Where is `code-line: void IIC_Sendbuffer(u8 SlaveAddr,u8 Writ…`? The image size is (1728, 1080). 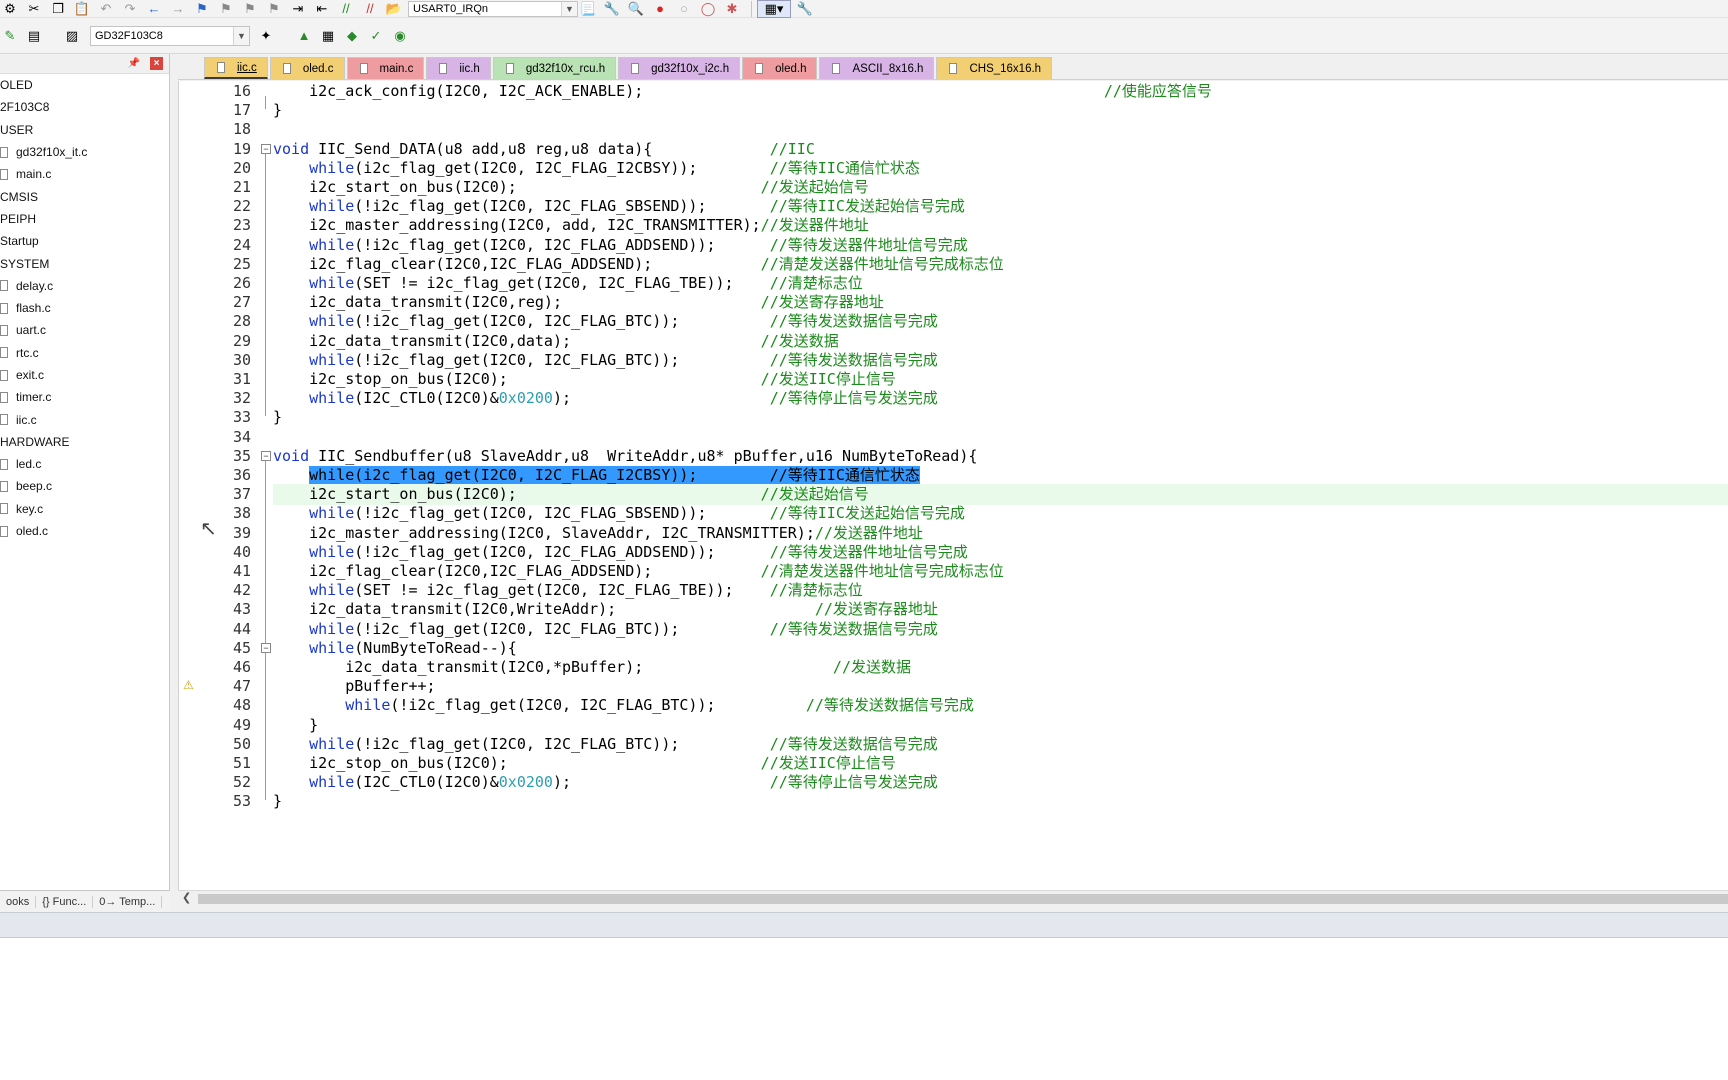
code-line: void IIC_Sendbuffer(u8 SlaveAddr,u8 Writ… is located at coordinates (1000, 456).